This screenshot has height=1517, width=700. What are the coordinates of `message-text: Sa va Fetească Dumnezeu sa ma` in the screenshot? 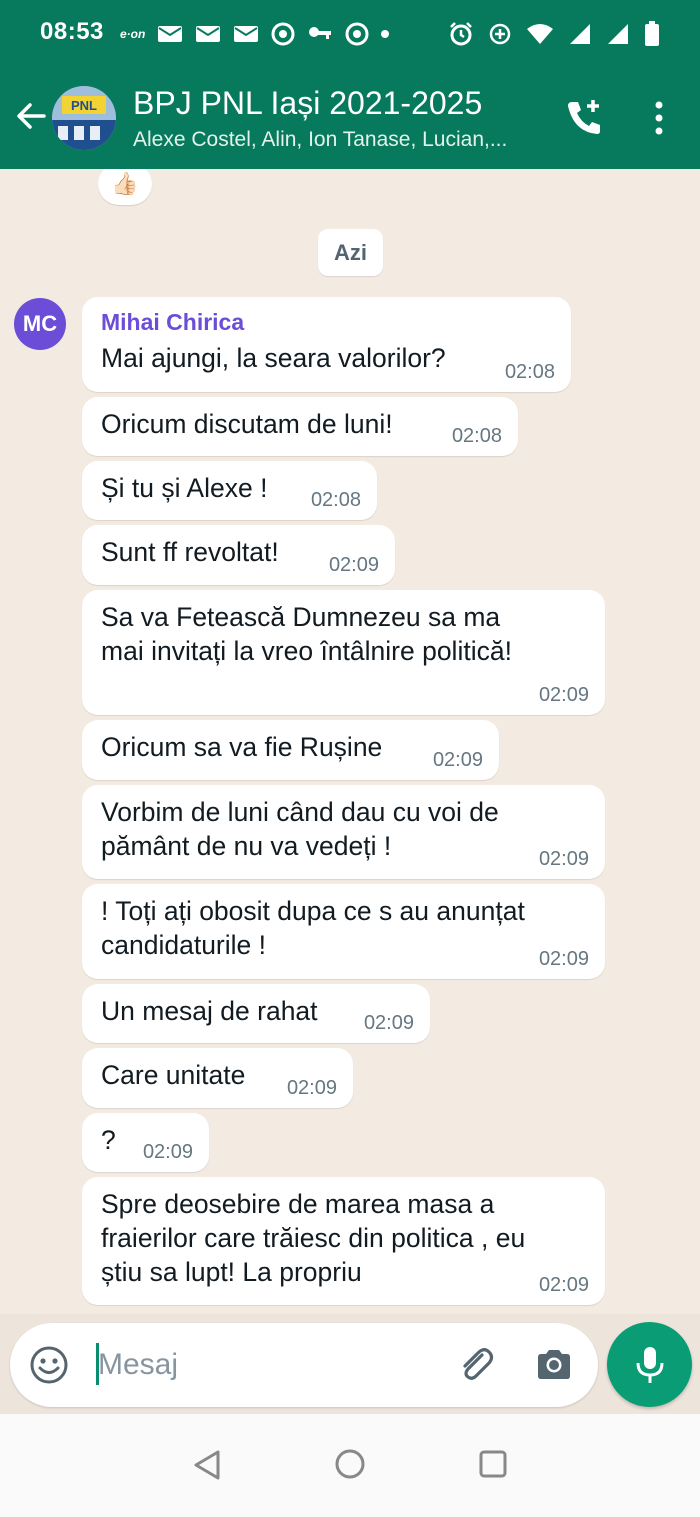 It's located at (301, 617).